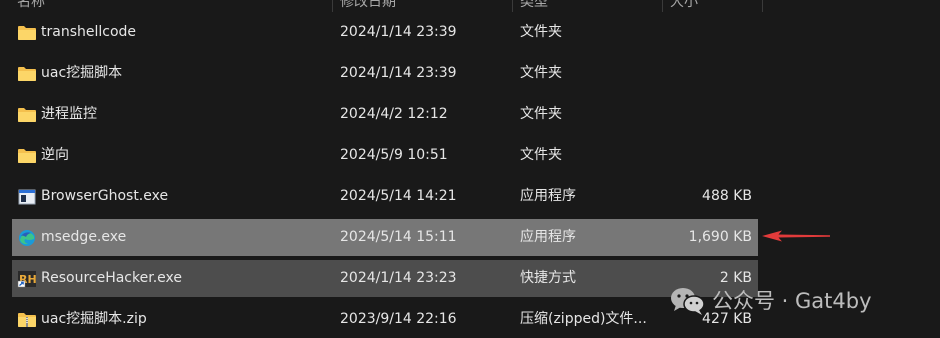 This screenshot has width=940, height=338. What do you see at coordinates (394, 114) in the screenshot?
I see `file-date: 2024/4/2 12:12` at bounding box center [394, 114].